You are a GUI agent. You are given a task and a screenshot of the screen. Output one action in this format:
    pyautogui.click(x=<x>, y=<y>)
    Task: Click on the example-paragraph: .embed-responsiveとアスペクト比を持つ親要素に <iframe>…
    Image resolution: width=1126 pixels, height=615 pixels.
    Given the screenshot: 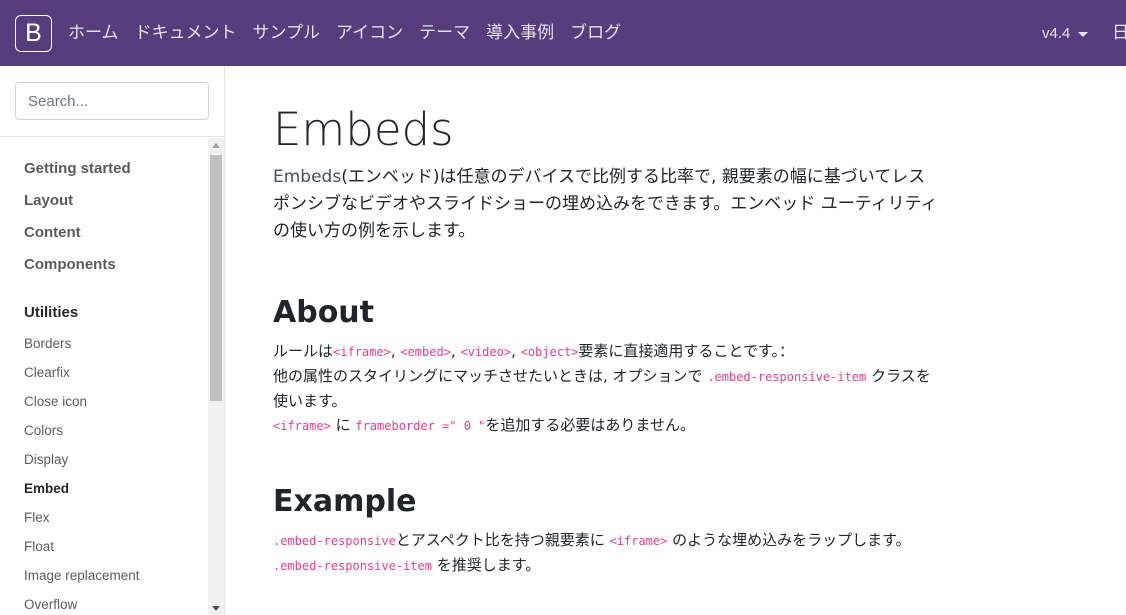 What is the action you would take?
    pyautogui.click(x=606, y=553)
    